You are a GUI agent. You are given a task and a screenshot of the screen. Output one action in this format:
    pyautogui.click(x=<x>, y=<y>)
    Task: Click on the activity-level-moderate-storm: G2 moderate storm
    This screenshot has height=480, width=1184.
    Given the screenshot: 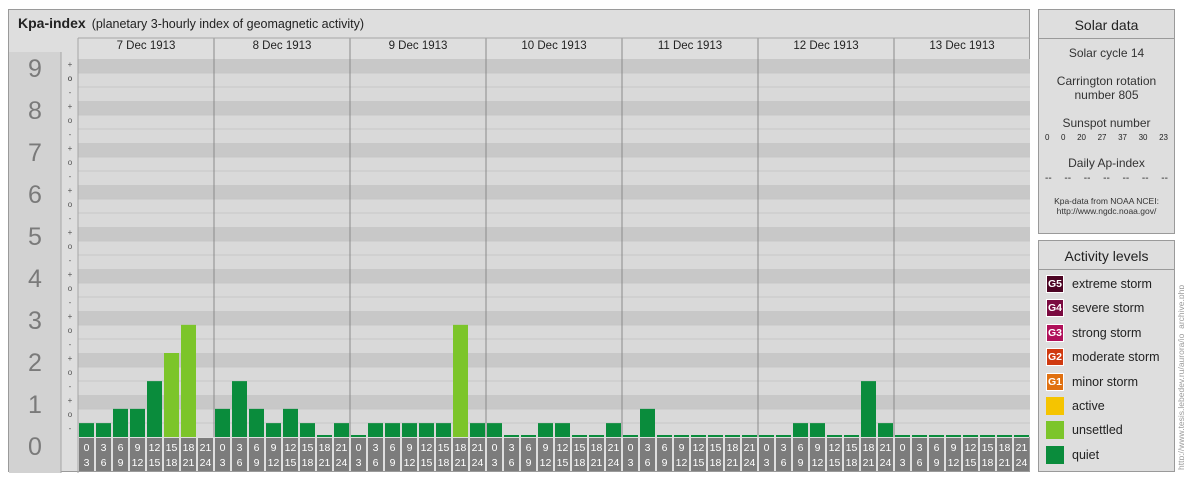 What is the action you would take?
    pyautogui.click(x=1103, y=357)
    